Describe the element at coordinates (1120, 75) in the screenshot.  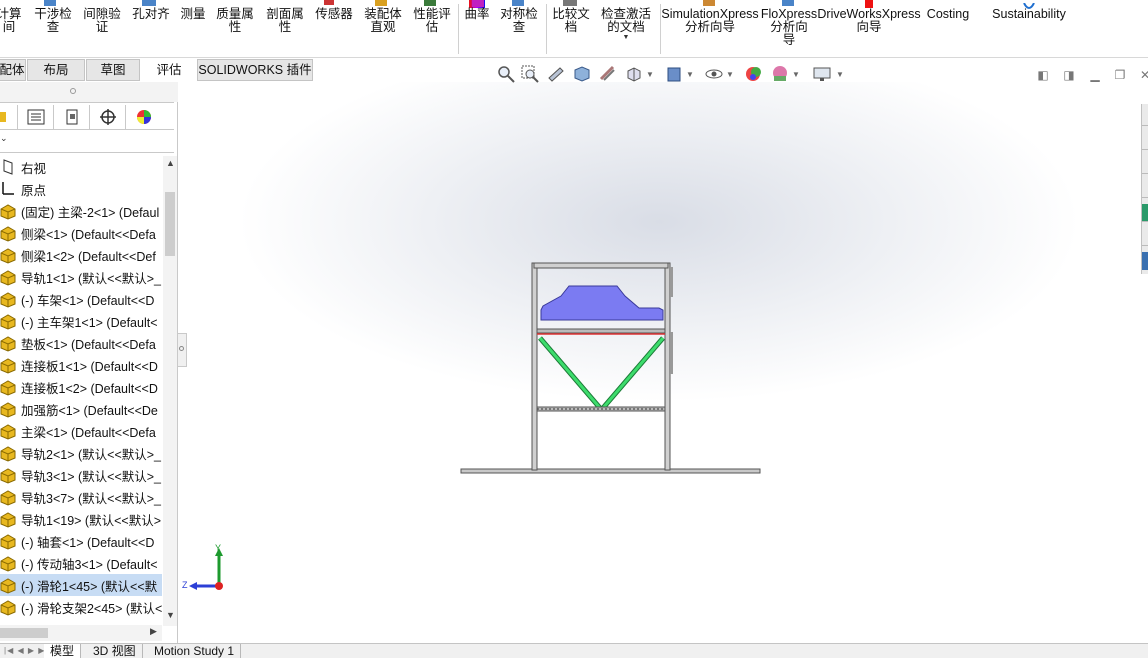
I see `restore-icon: ❐` at that location.